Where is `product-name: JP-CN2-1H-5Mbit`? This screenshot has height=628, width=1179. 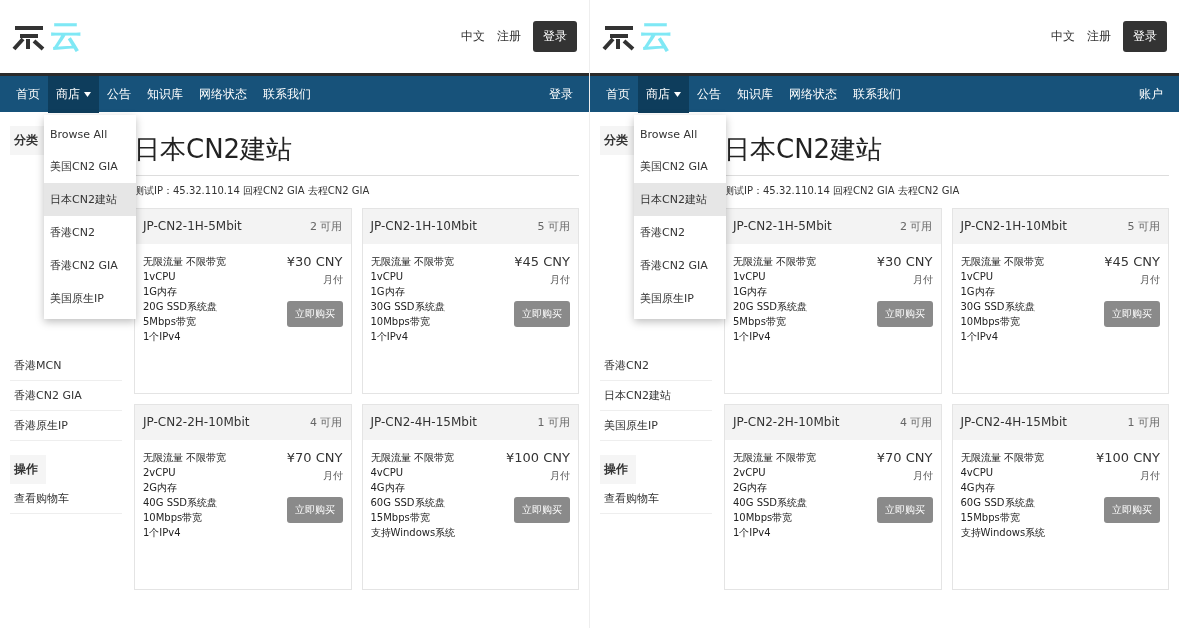 product-name: JP-CN2-1H-5Mbit is located at coordinates (782, 226).